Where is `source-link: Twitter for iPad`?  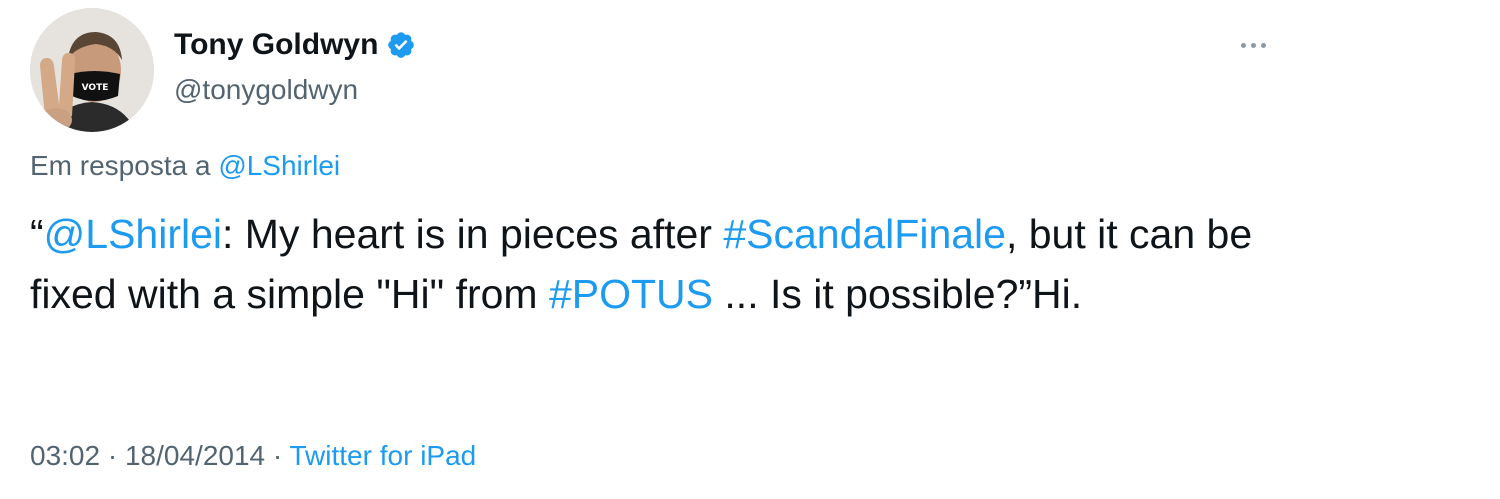 source-link: Twitter for iPad is located at coordinates (383, 455).